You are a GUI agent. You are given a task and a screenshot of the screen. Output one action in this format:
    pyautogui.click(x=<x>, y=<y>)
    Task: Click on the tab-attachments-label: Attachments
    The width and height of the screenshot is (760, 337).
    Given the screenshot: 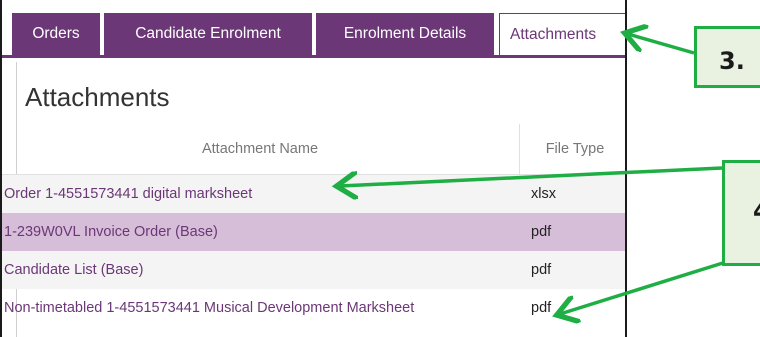 What is the action you would take?
    pyautogui.click(x=553, y=34)
    